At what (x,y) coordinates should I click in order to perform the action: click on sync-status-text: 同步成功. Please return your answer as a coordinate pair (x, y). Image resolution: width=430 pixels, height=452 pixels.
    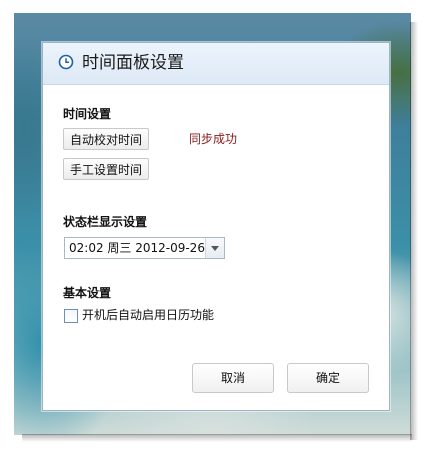
    Looking at the image, I should click on (213, 139).